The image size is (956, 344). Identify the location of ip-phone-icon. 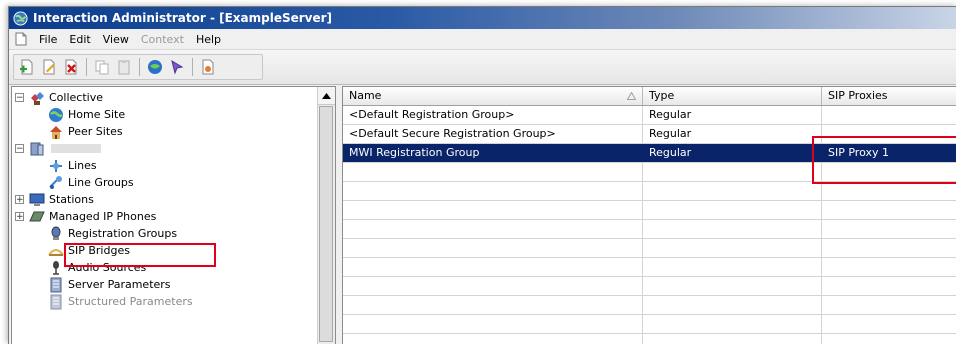
(37, 216).